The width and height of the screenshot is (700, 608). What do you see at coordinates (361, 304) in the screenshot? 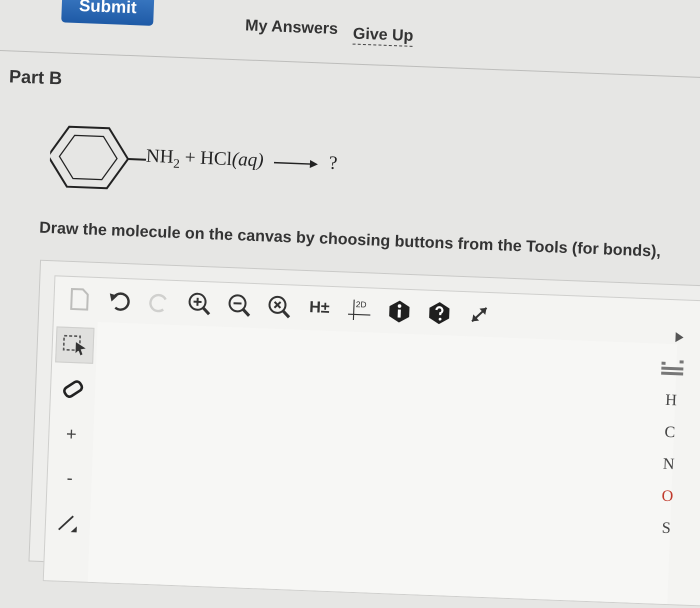
I see `clean-2d-label: 2D` at bounding box center [361, 304].